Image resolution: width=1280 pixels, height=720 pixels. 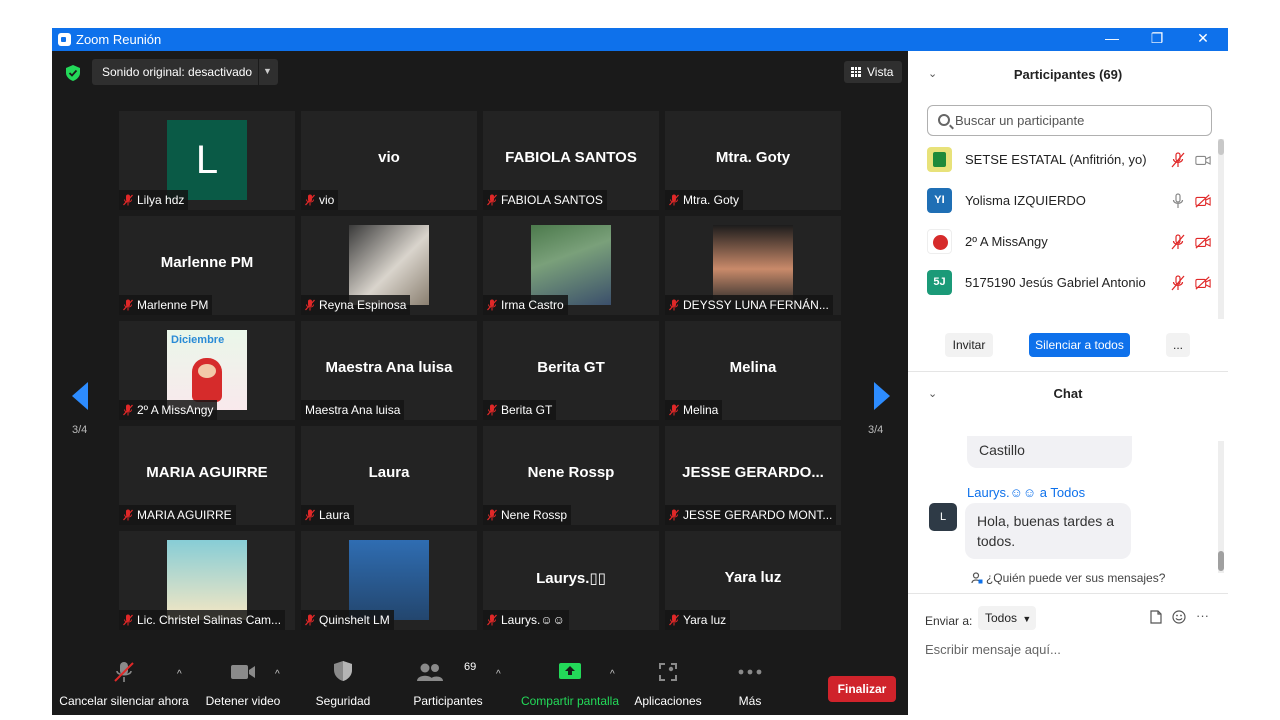 What do you see at coordinates (343, 671) in the screenshot?
I see `security-shield-icon` at bounding box center [343, 671].